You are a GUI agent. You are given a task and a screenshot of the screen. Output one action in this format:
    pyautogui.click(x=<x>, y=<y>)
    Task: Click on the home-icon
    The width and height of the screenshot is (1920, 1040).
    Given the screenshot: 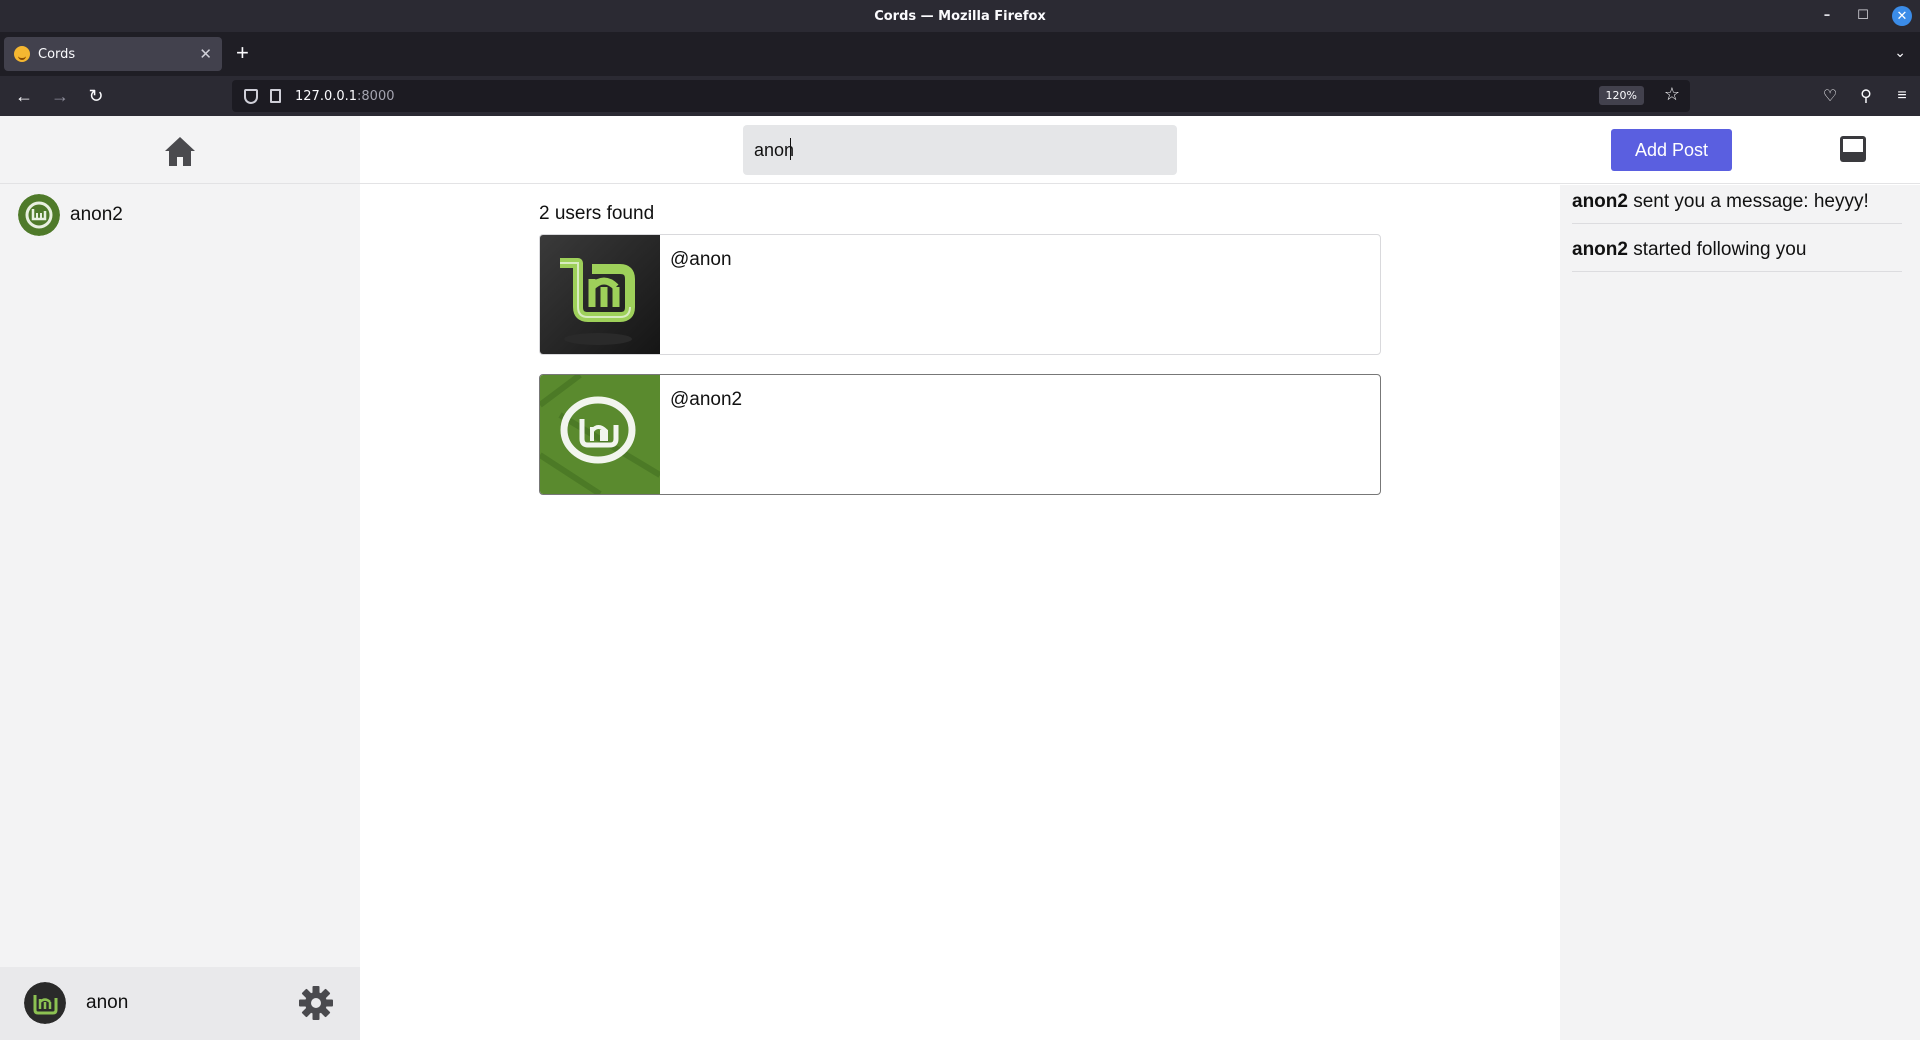 What is the action you would take?
    pyautogui.click(x=180, y=152)
    